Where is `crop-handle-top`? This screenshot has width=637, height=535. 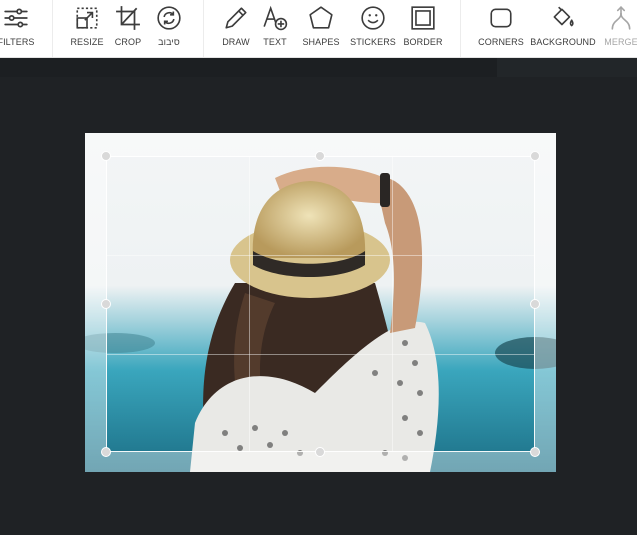 crop-handle-top is located at coordinates (320, 156).